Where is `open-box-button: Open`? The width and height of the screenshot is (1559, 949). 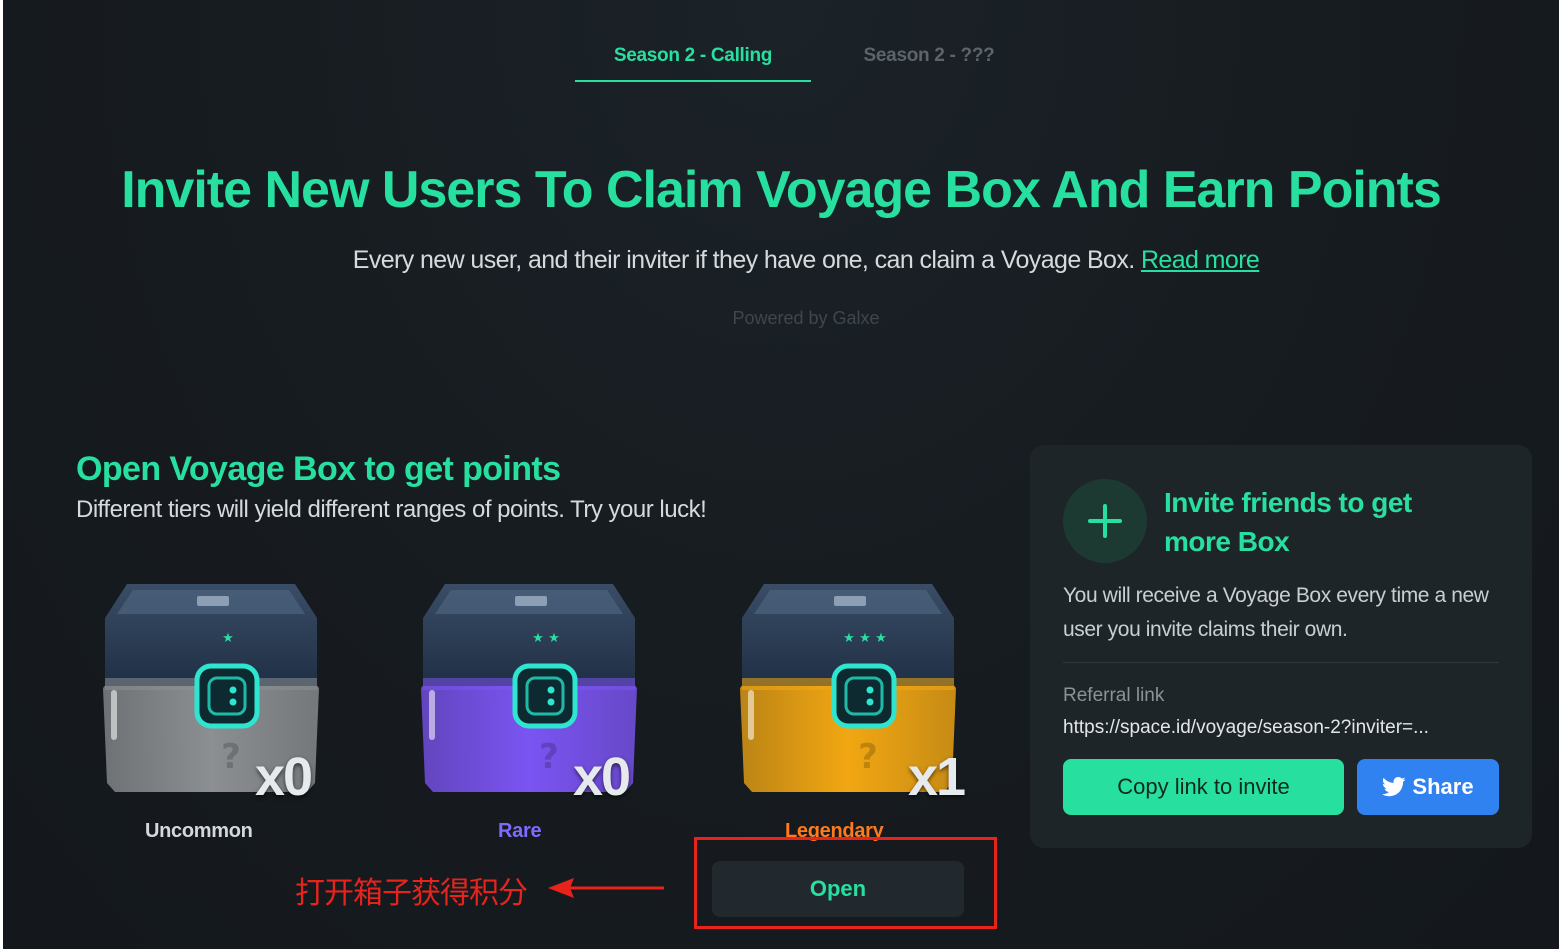 open-box-button: Open is located at coordinates (838, 889).